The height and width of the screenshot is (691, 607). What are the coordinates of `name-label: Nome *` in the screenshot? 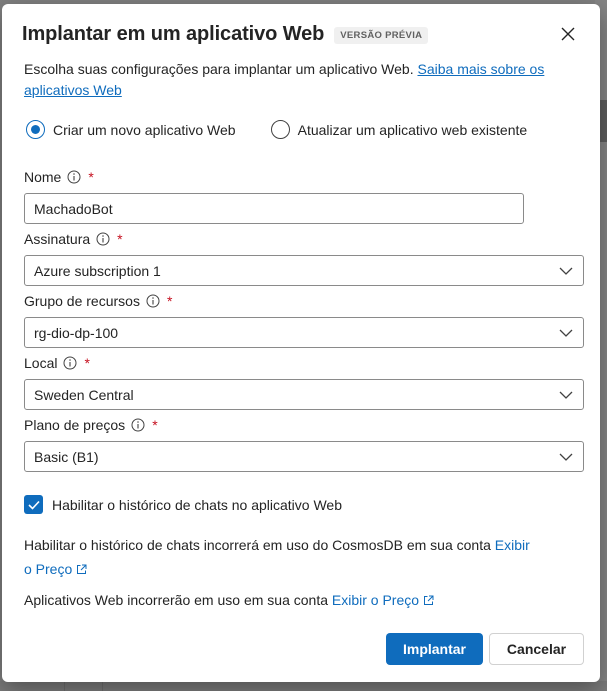 It's located at (59, 177).